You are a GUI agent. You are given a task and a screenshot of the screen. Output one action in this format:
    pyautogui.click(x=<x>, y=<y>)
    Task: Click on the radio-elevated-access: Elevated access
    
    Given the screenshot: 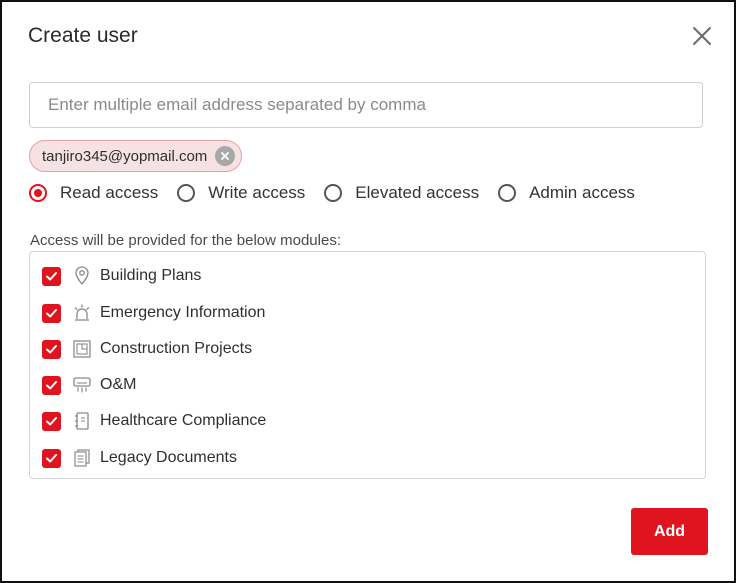 What is the action you would take?
    pyautogui.click(x=401, y=193)
    